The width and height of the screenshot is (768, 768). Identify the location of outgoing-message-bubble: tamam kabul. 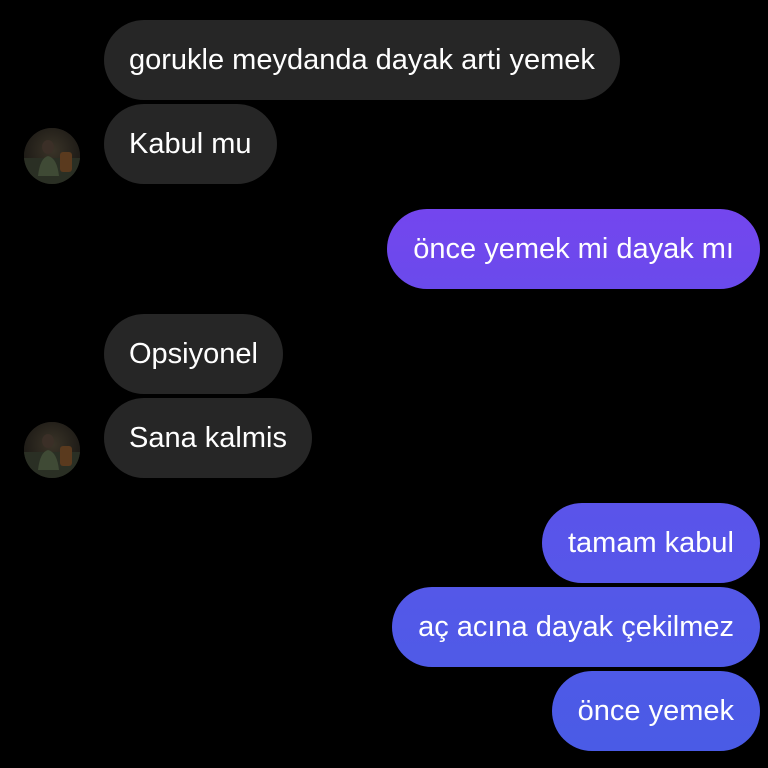
(650, 543).